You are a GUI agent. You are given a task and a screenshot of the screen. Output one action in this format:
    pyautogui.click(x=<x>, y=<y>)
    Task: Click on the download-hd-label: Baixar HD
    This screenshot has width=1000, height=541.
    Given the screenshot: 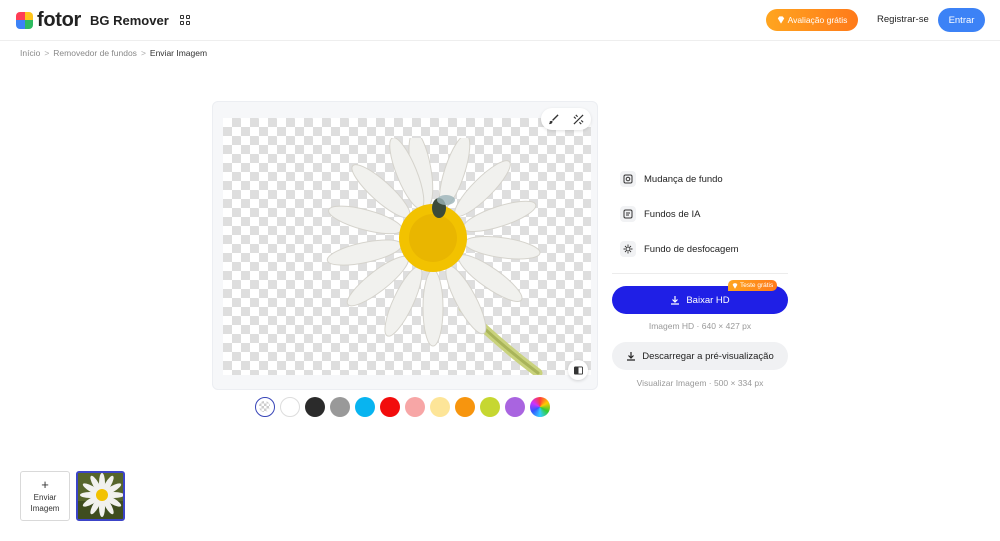 What is the action you would take?
    pyautogui.click(x=708, y=300)
    